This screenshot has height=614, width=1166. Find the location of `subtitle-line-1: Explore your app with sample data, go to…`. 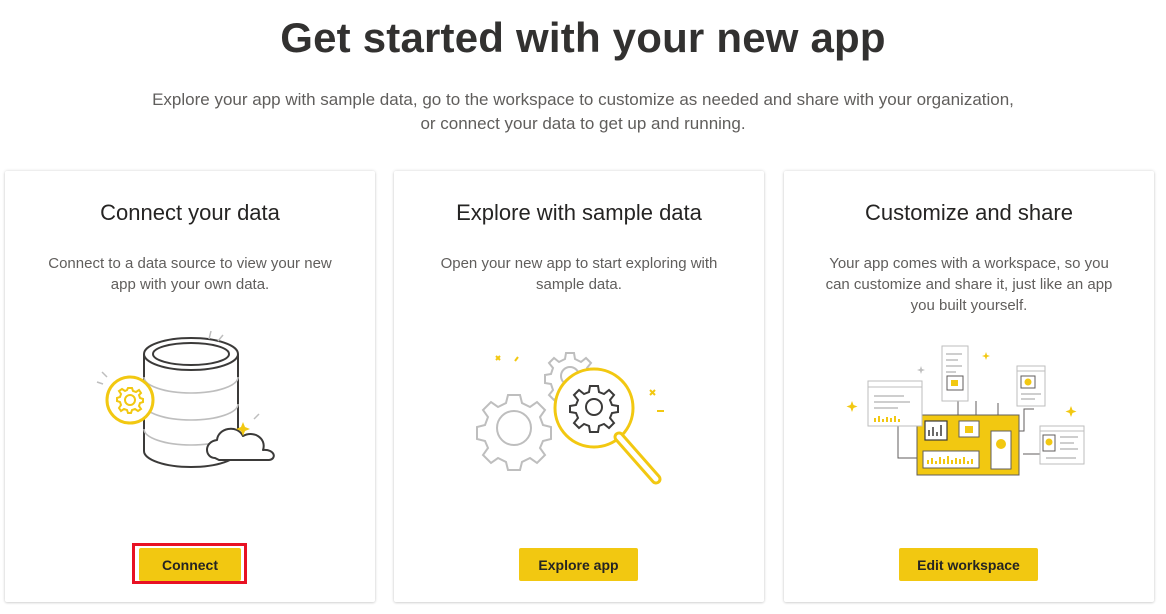

subtitle-line-1: Explore your app with sample data, go to… is located at coordinates (583, 99).